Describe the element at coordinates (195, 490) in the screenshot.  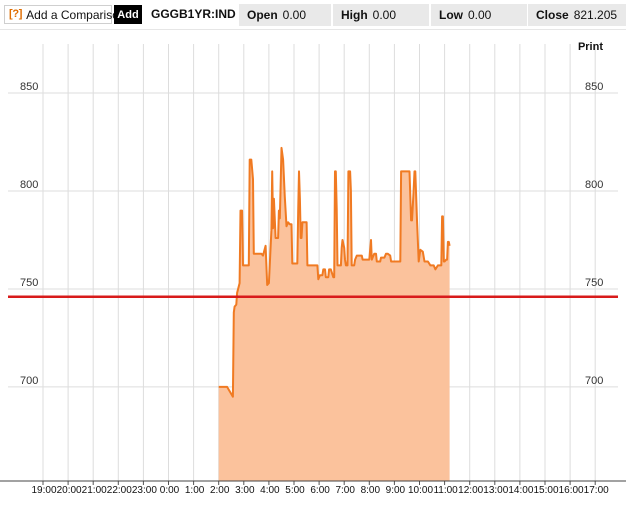
I see `x-tick-label: 1:00` at that location.